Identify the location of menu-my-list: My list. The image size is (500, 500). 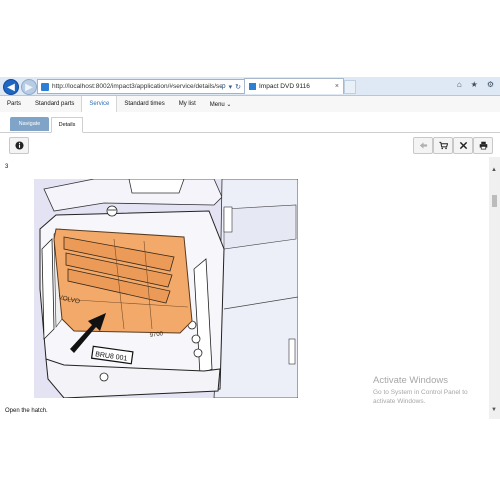
(187, 104).